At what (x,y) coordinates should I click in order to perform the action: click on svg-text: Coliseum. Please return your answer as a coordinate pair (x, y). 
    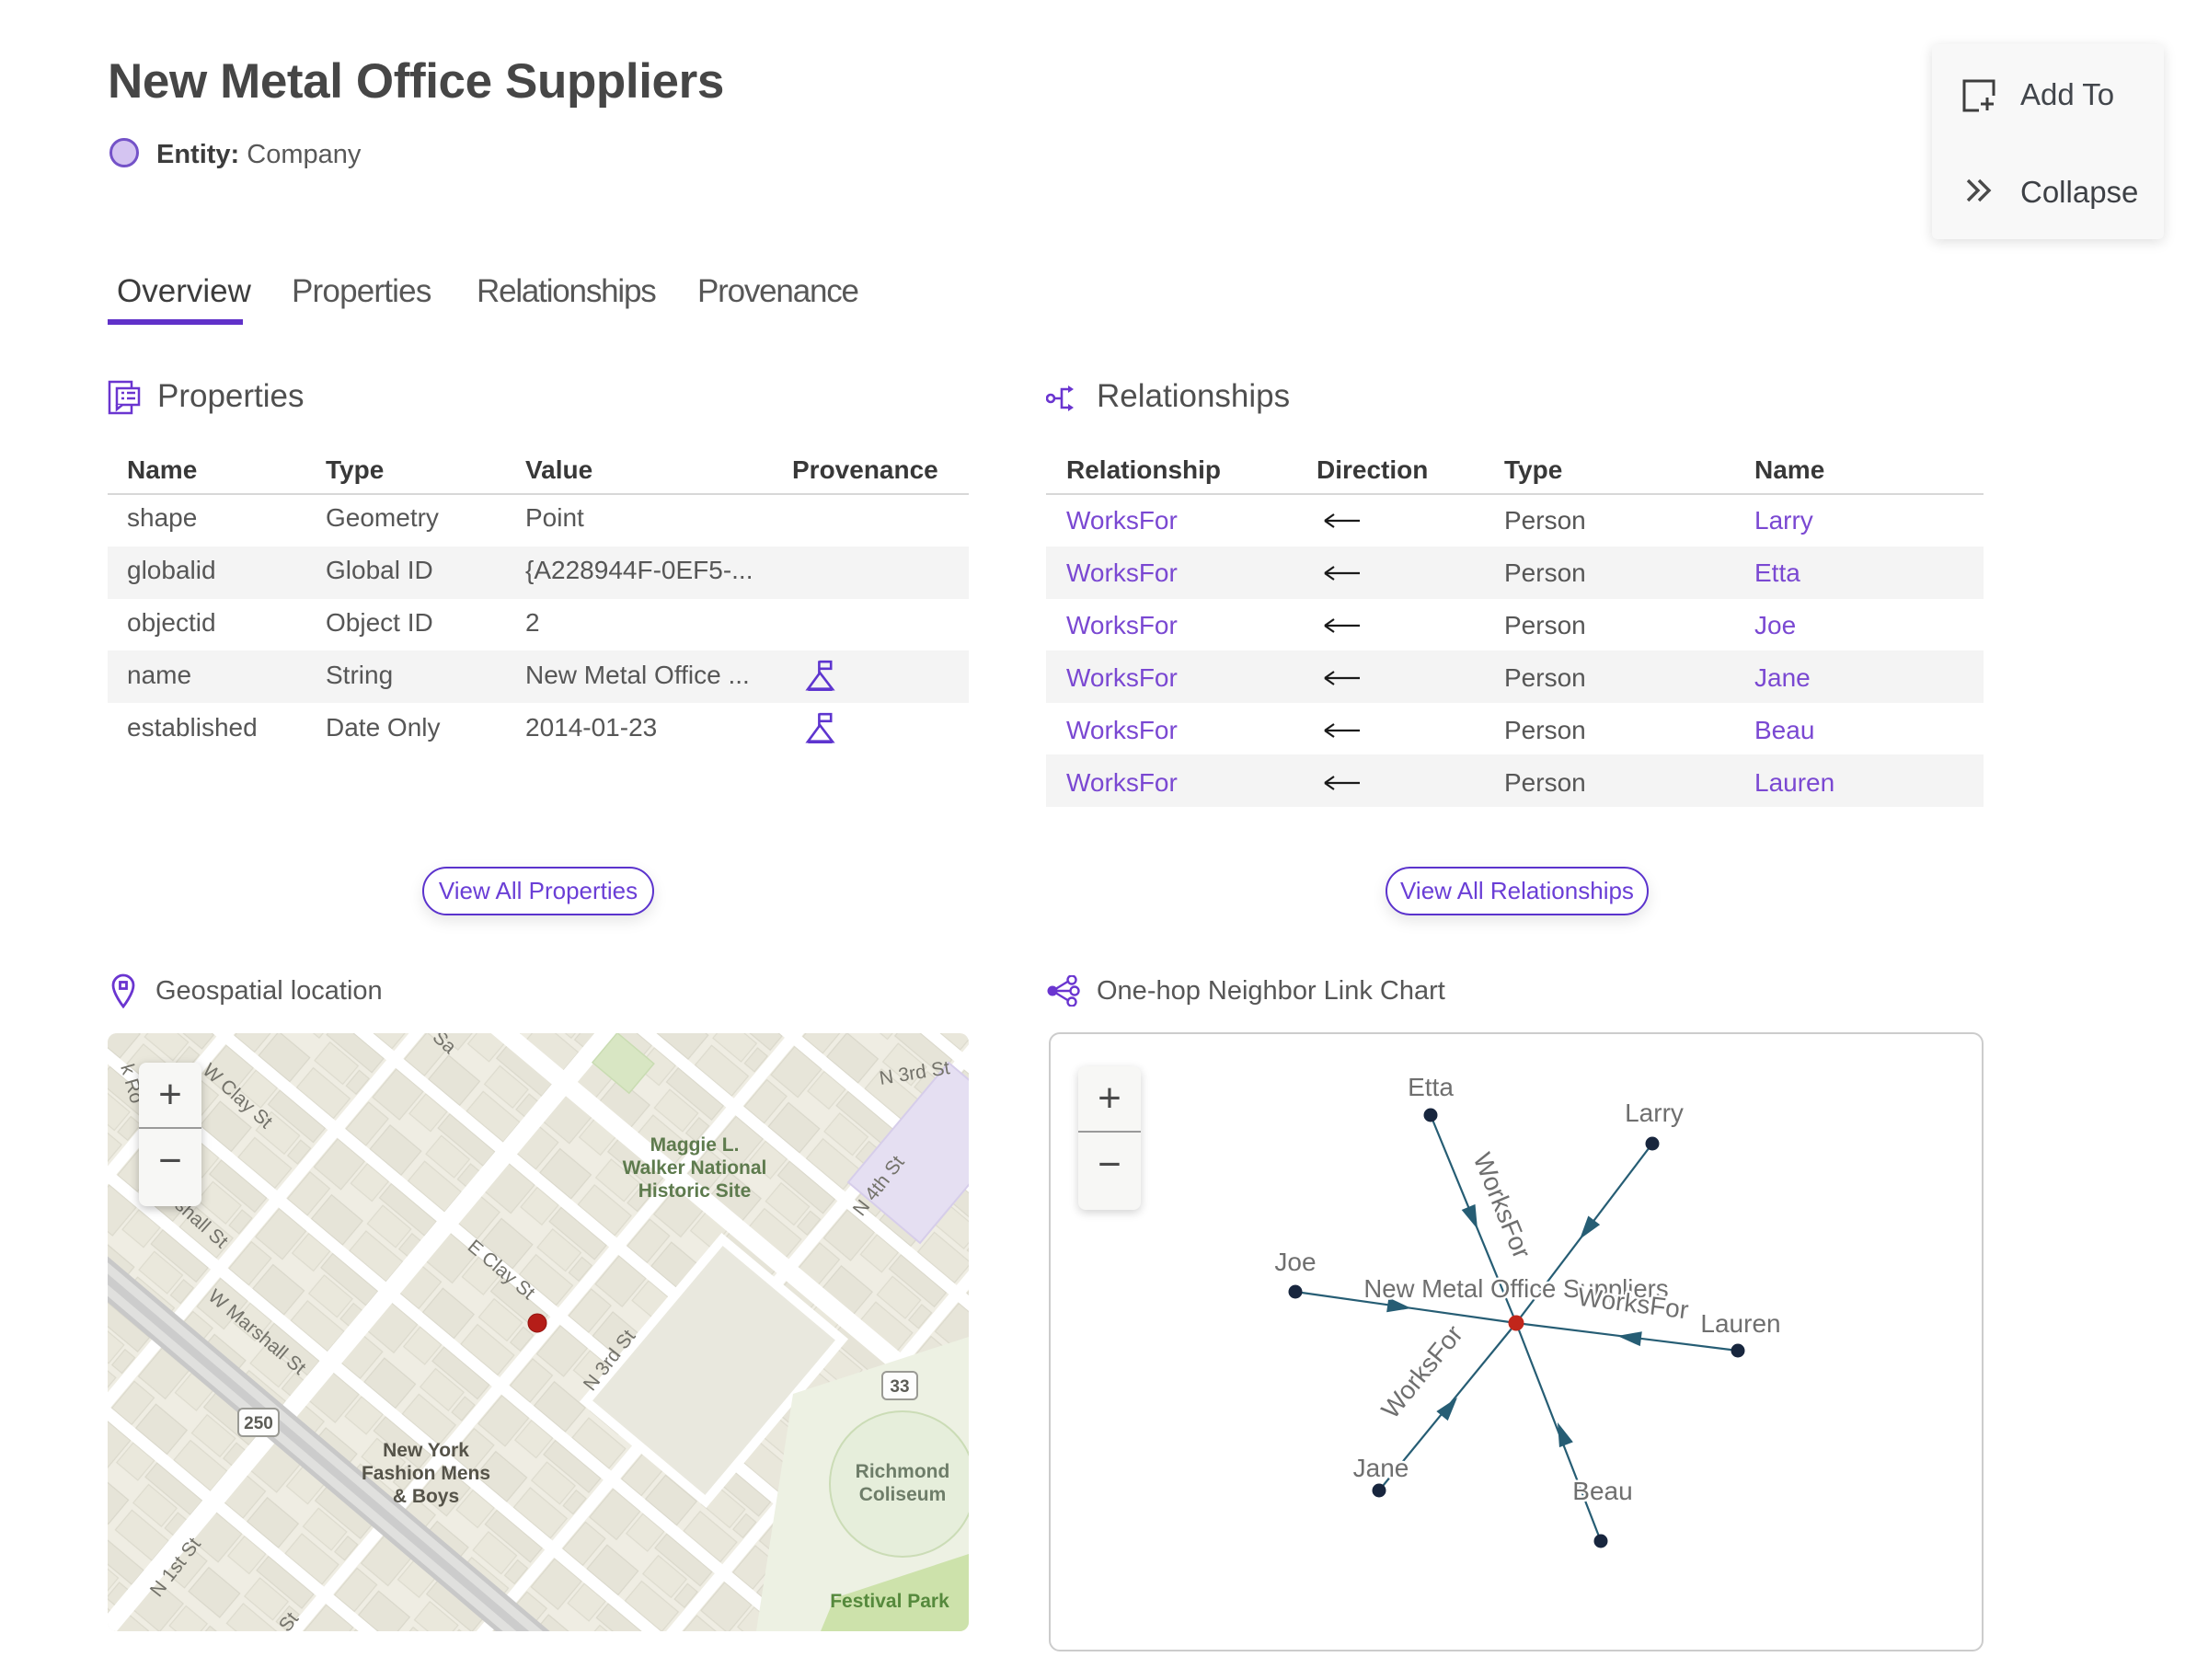
    Looking at the image, I should click on (903, 1494).